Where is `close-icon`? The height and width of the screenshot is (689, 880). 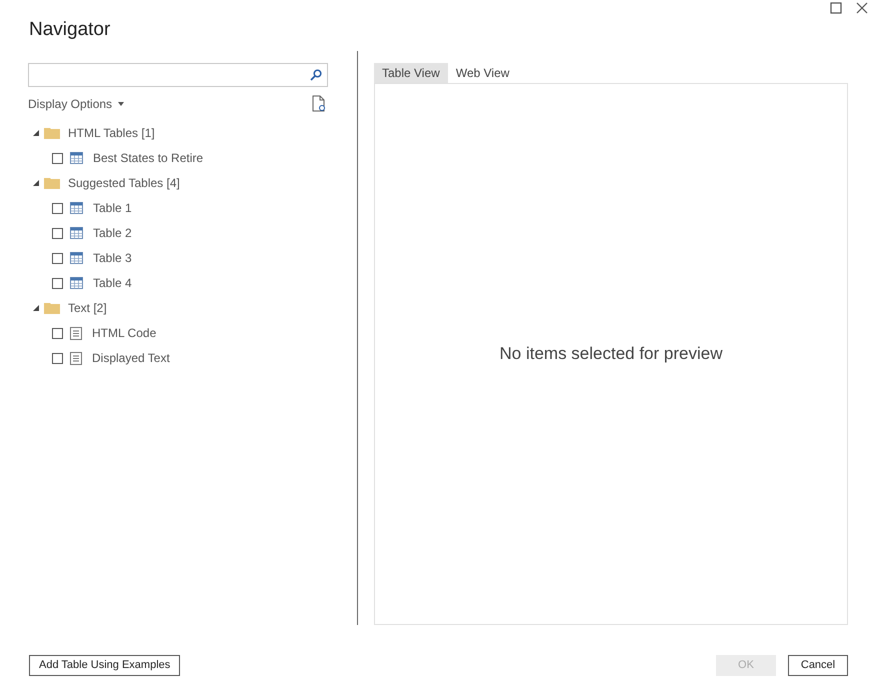 close-icon is located at coordinates (862, 8).